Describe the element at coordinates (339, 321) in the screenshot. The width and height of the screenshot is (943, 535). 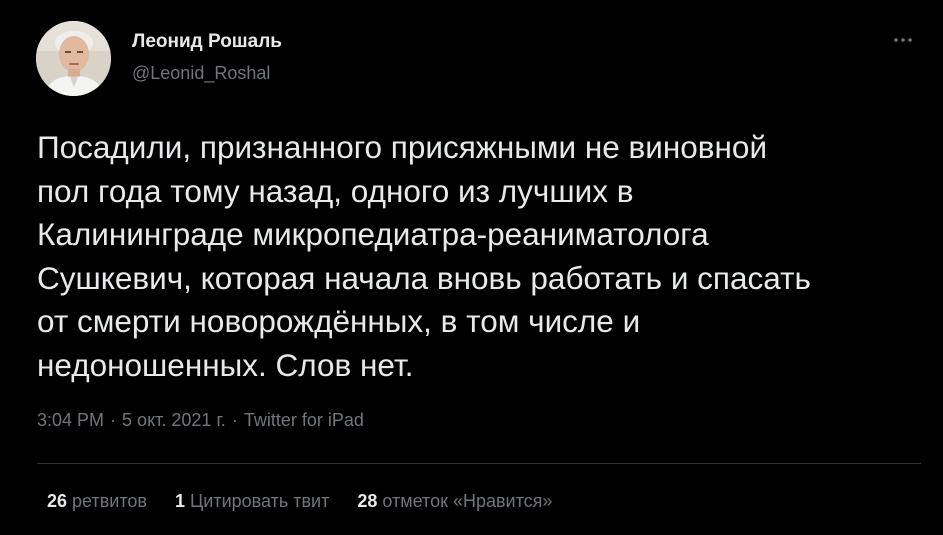
I see `tweet-text-line: от смерти новорождённых, в том числе и` at that location.